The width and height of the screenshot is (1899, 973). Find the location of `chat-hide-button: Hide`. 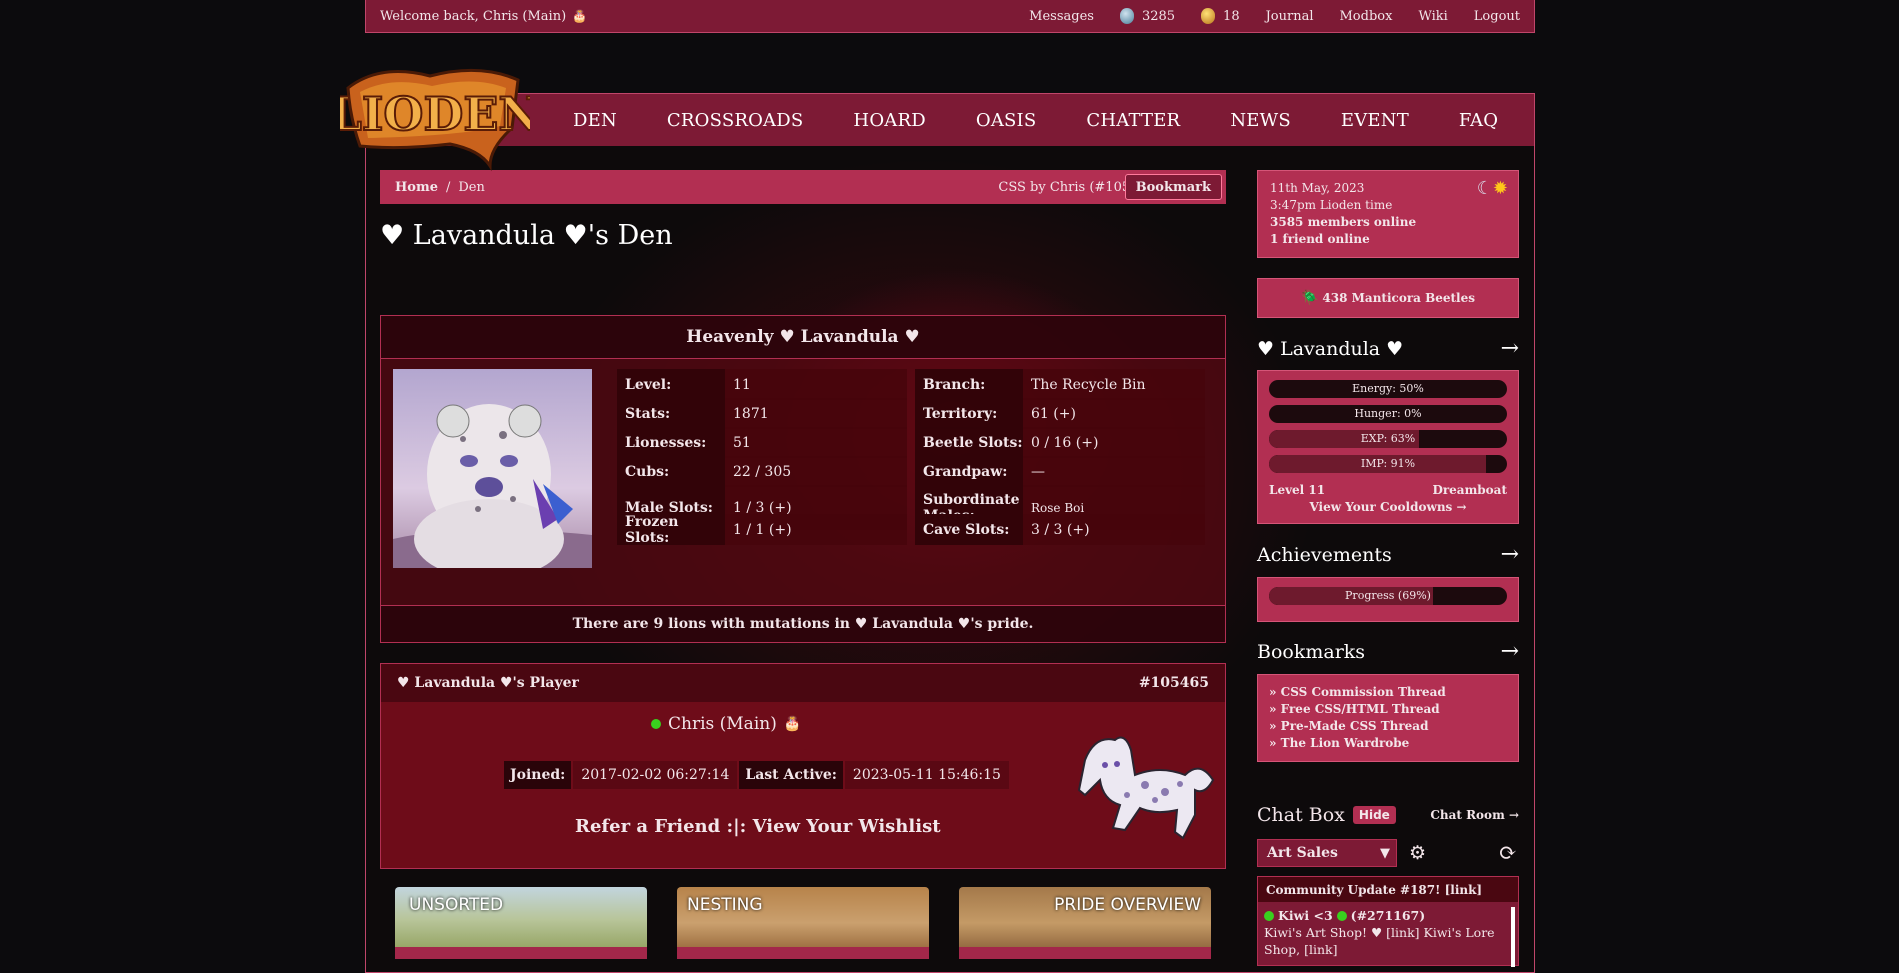

chat-hide-button: Hide is located at coordinates (1374, 815).